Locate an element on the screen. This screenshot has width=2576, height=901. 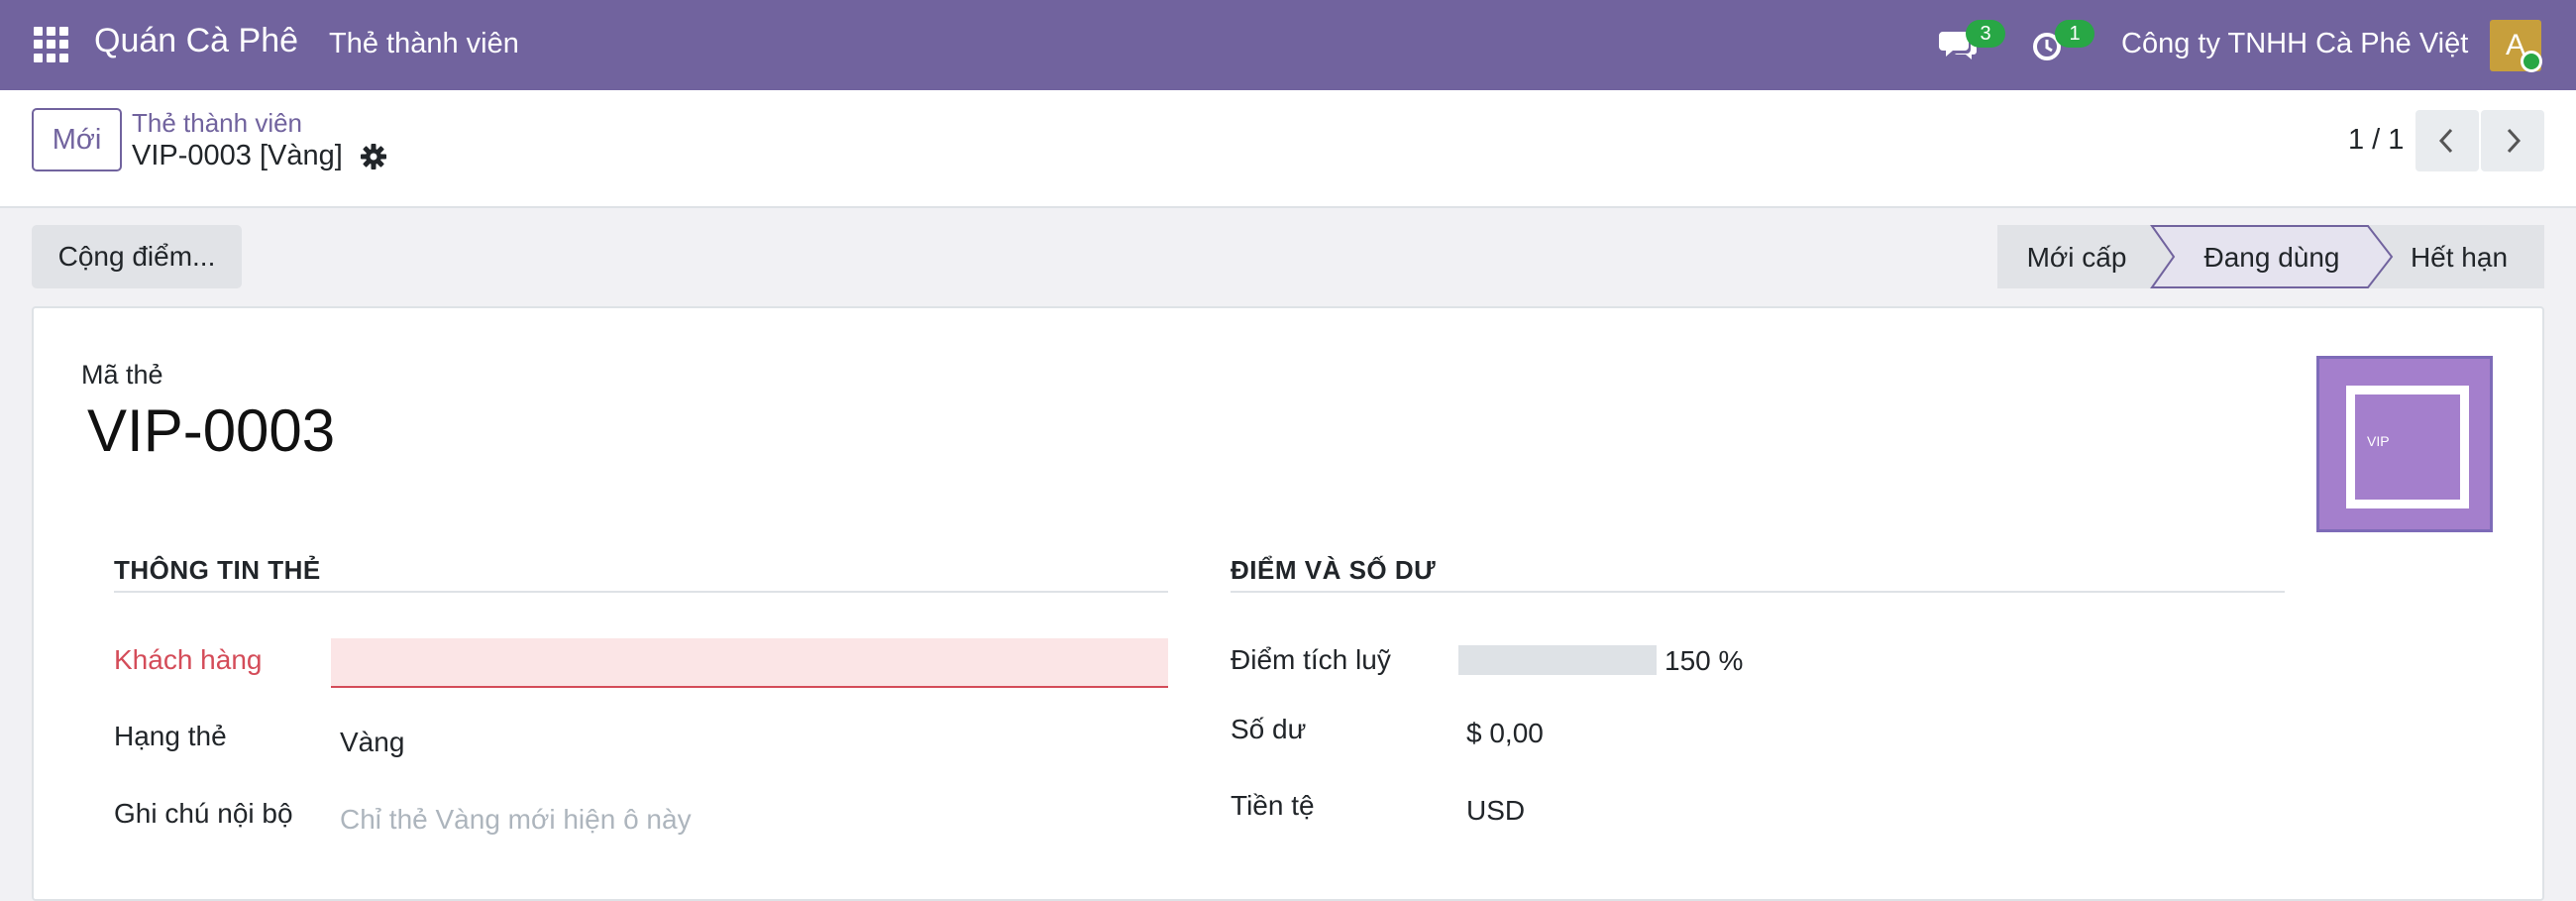
tier-label: Hạng thẻ is located at coordinates (170, 736).